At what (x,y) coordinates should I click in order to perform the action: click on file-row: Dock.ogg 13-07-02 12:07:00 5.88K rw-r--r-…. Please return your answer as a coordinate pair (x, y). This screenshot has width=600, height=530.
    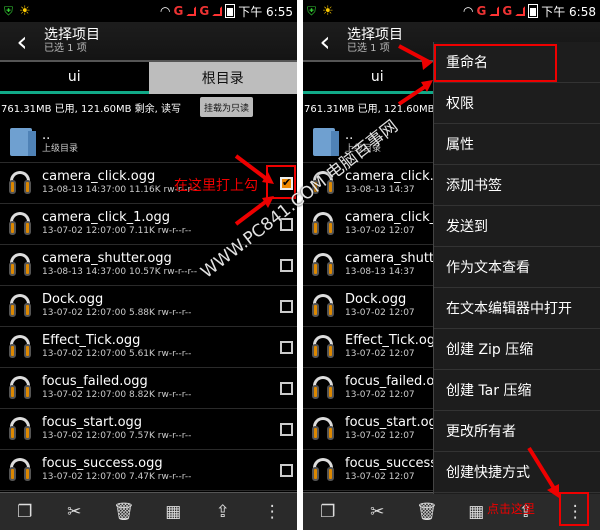
    Looking at the image, I should click on (148, 306).